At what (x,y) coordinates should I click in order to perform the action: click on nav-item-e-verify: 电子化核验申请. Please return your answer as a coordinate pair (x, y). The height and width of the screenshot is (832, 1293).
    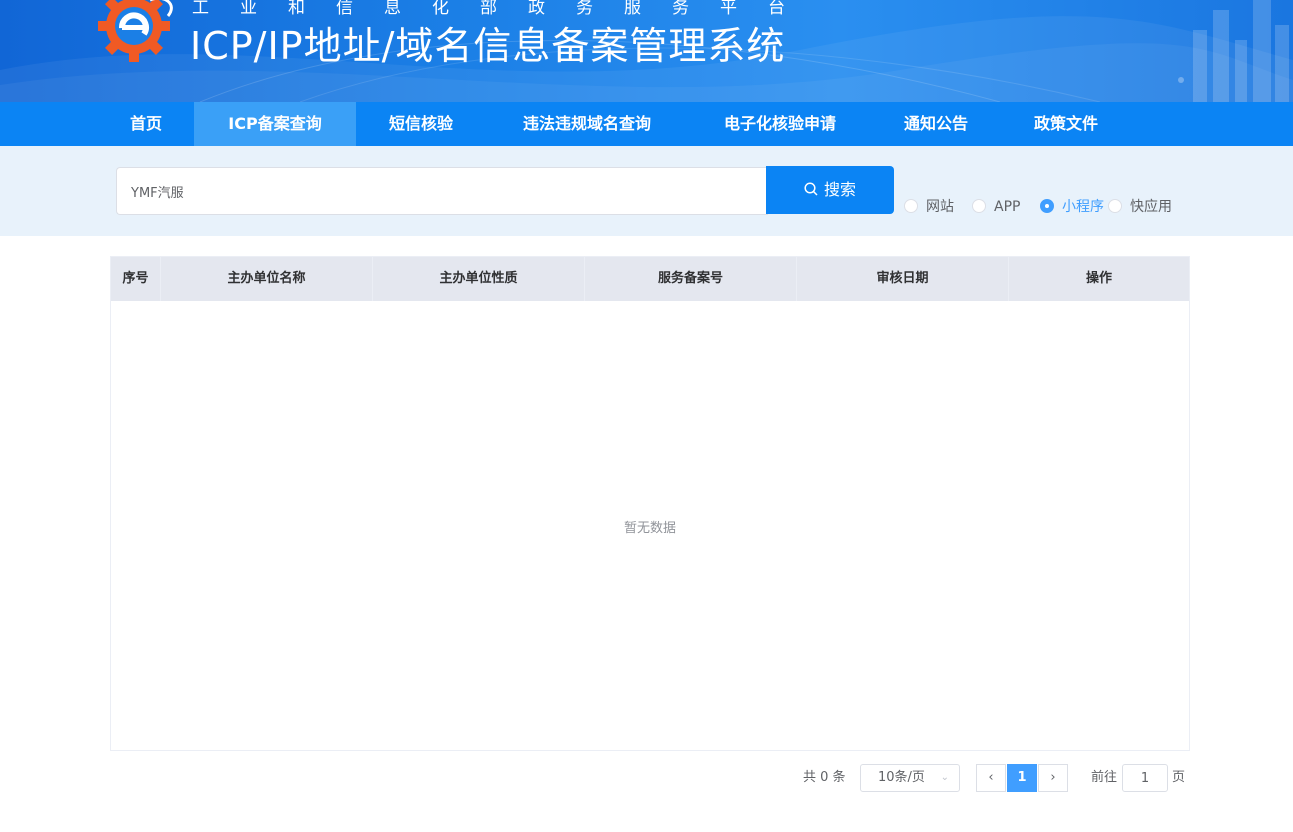
    Looking at the image, I should click on (780, 124).